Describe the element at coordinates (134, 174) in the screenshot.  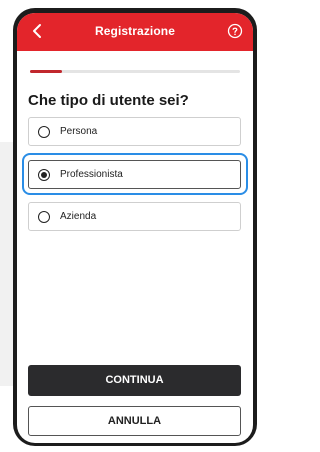
I see `option-professionista: Professionista` at that location.